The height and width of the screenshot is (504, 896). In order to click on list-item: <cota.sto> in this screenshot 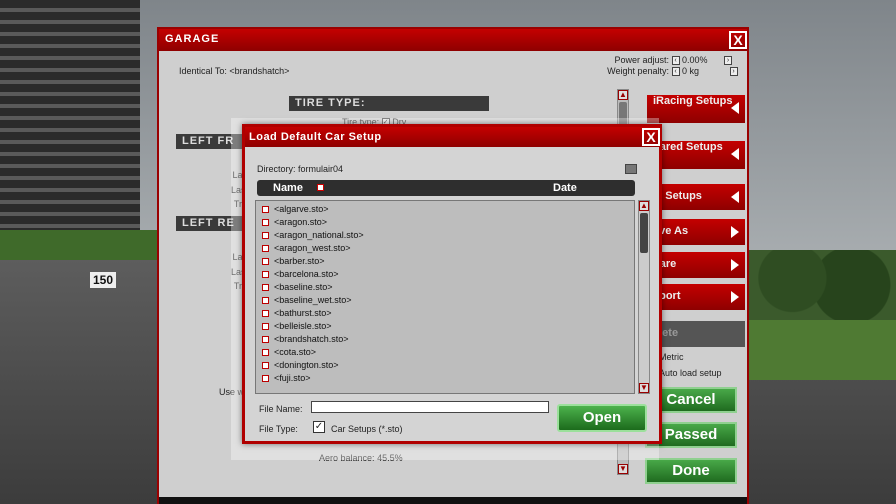, I will do `click(289, 353)`.